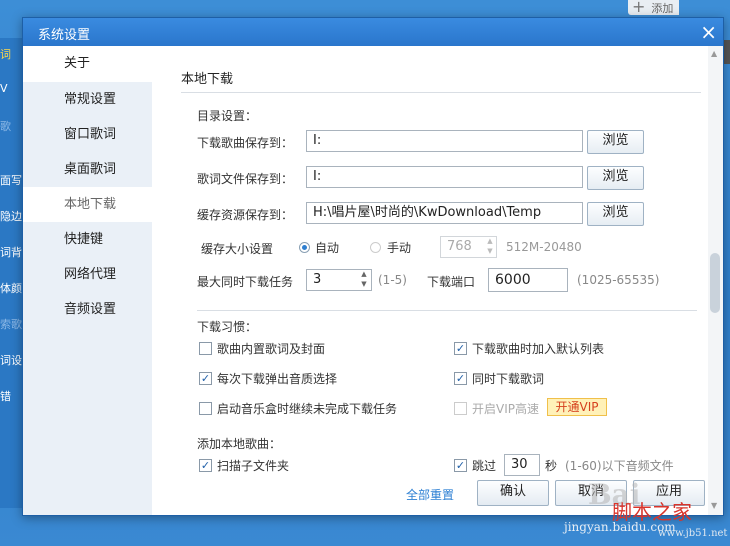 The height and width of the screenshot is (546, 730). I want to click on bg-sidebar-item: 隐边, so click(11, 216).